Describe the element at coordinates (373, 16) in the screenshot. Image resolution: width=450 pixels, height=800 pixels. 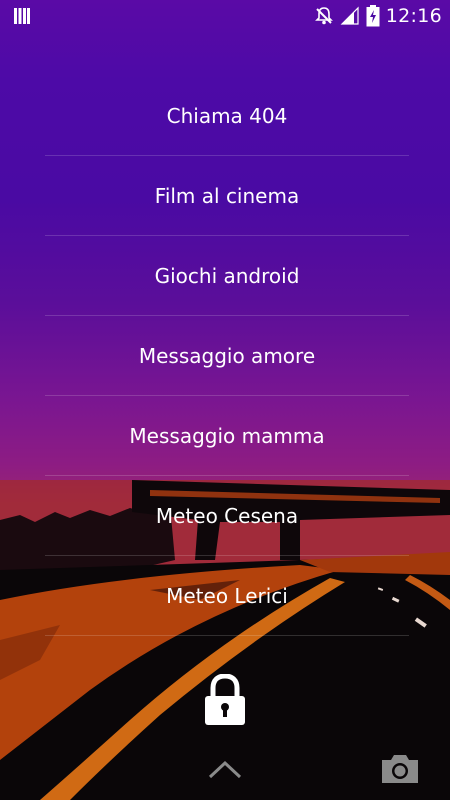
I see `battery-charging-icon` at that location.